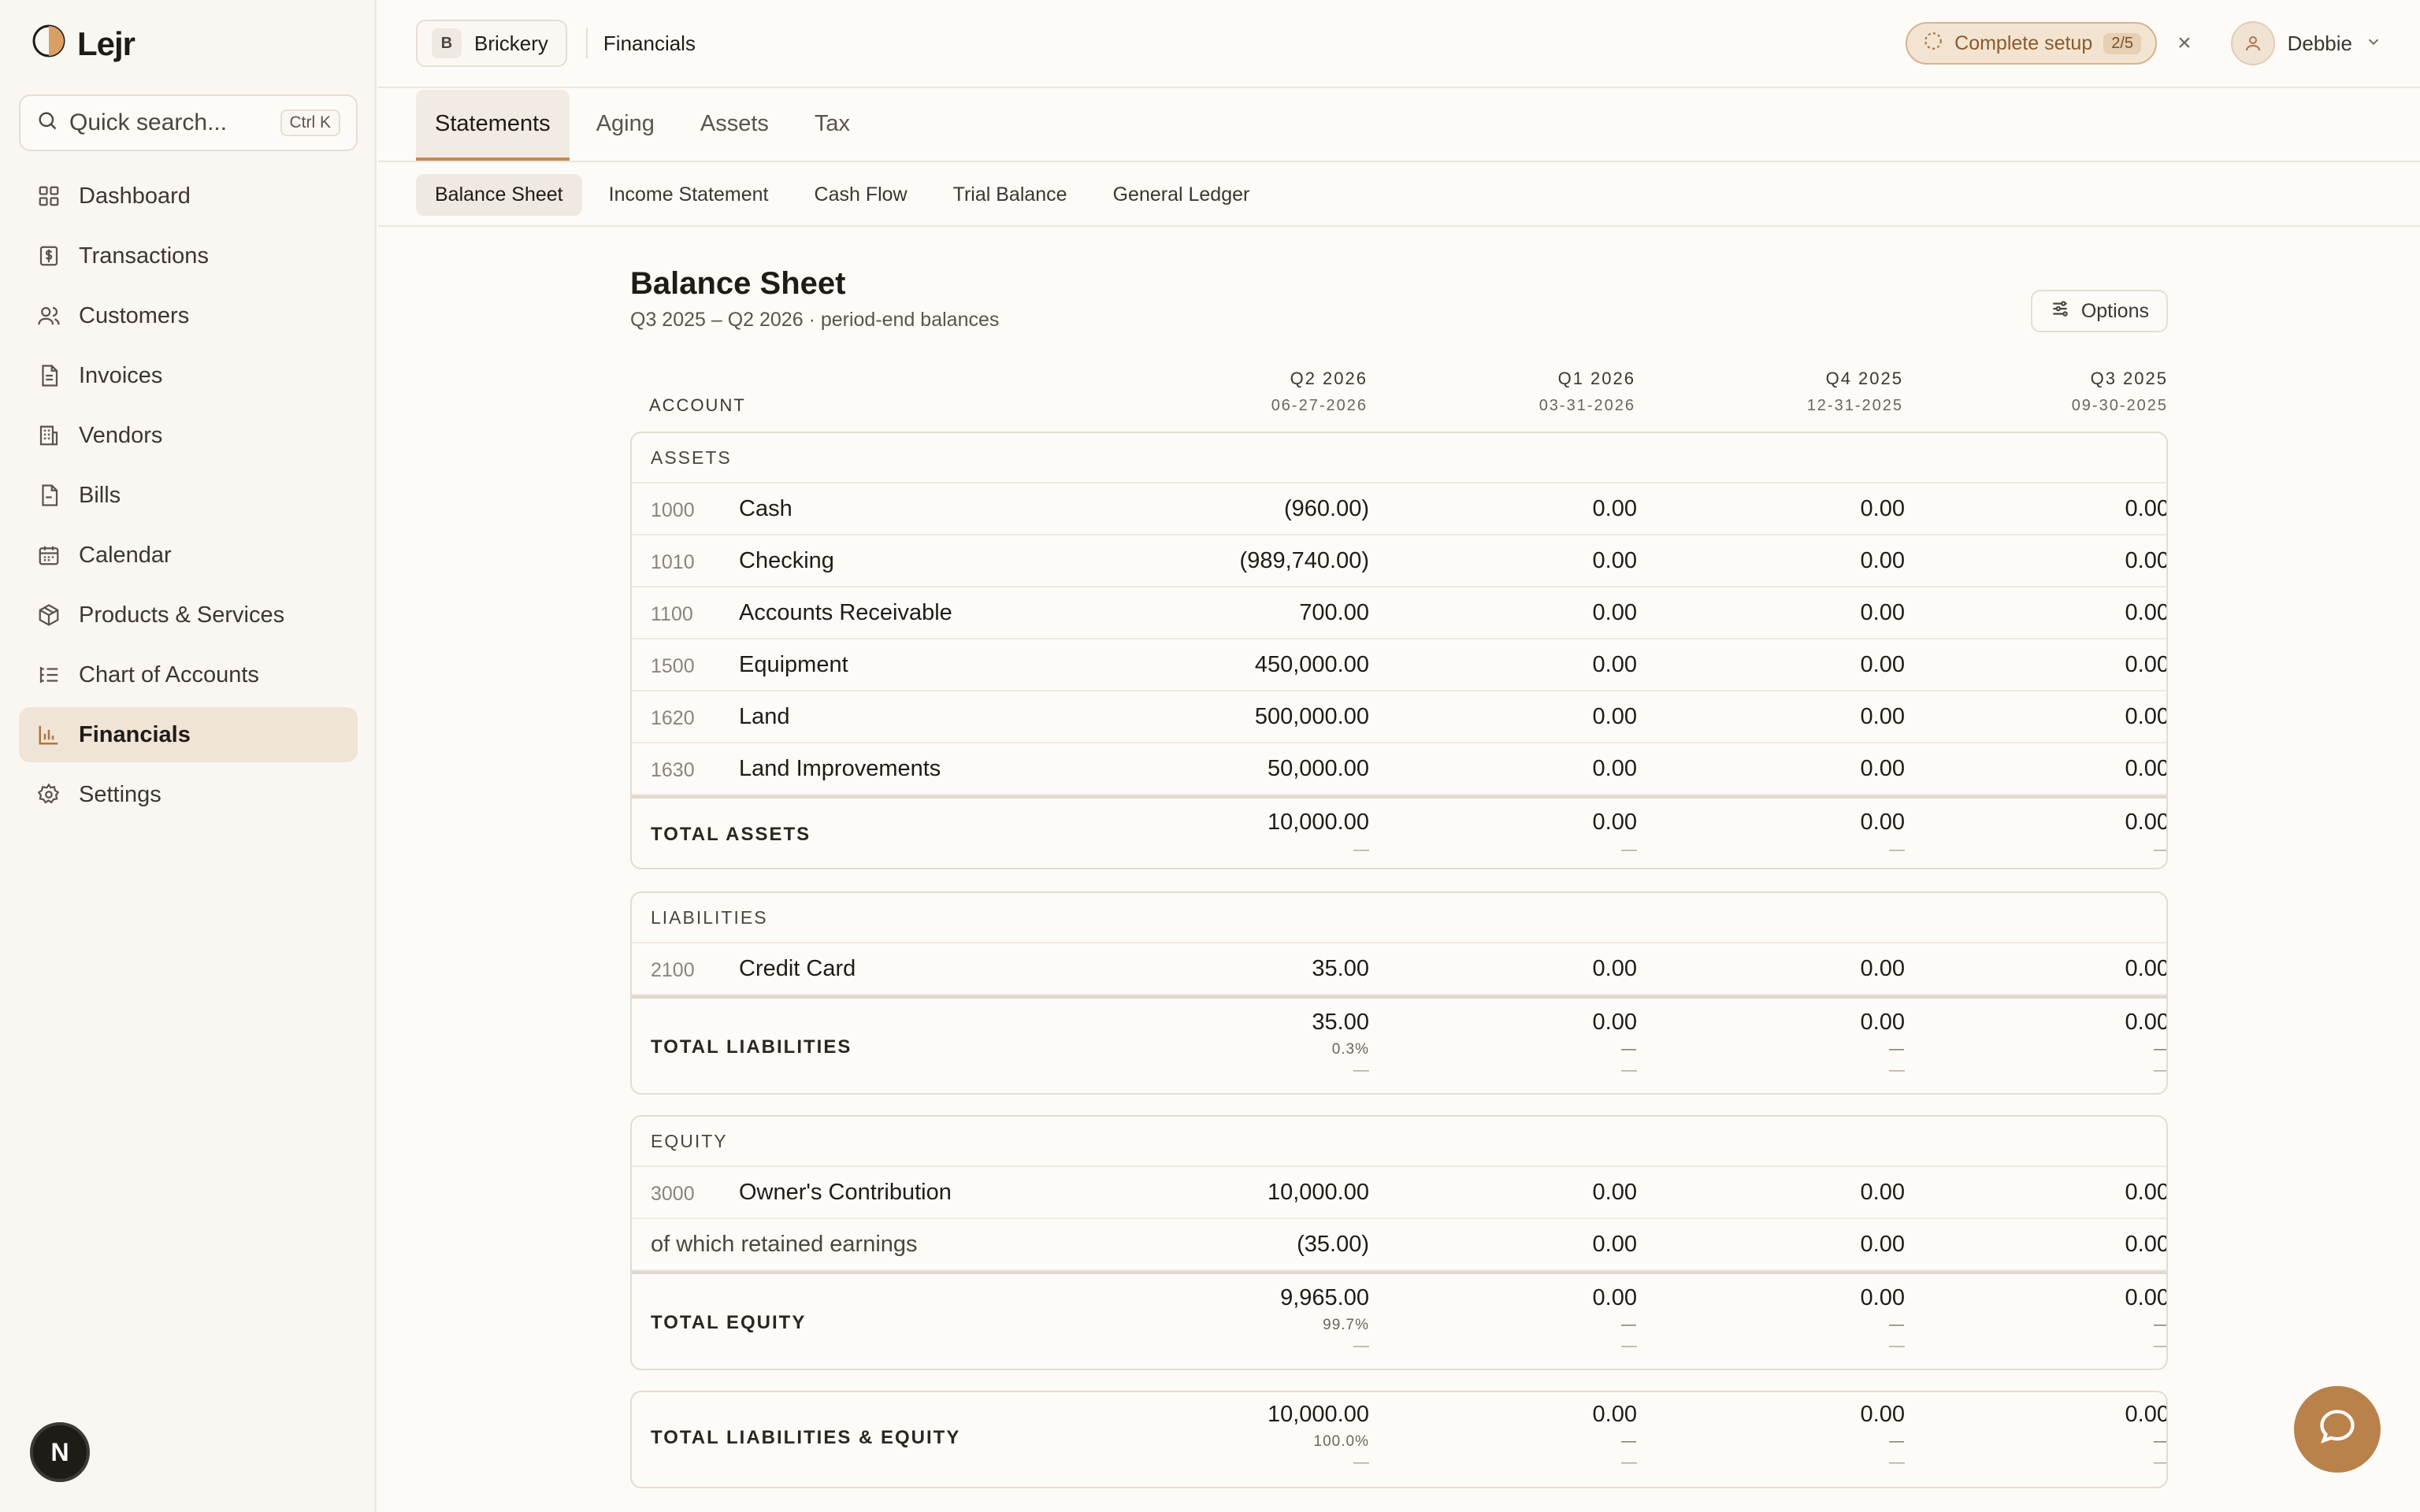  Describe the element at coordinates (784, 1244) in the screenshot. I see `account-name: of which retained earnings` at that location.